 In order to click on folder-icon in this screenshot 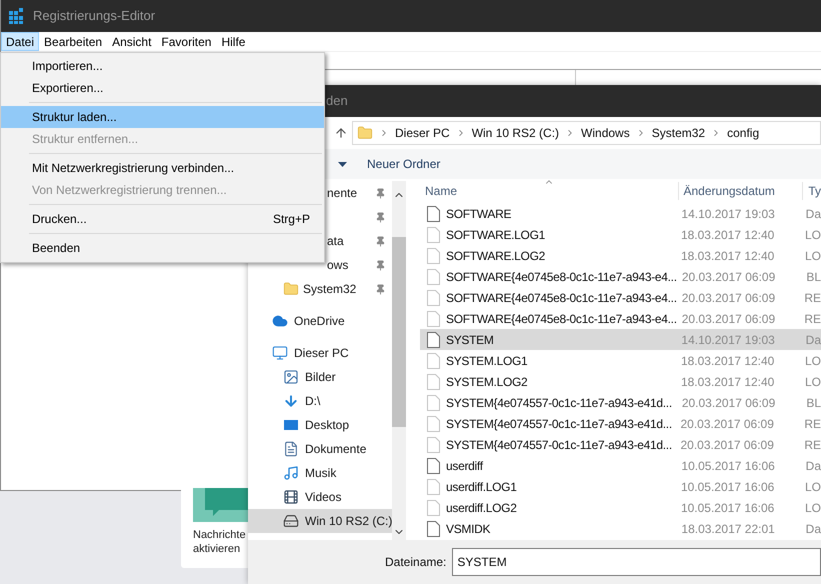, I will do `click(365, 133)`.